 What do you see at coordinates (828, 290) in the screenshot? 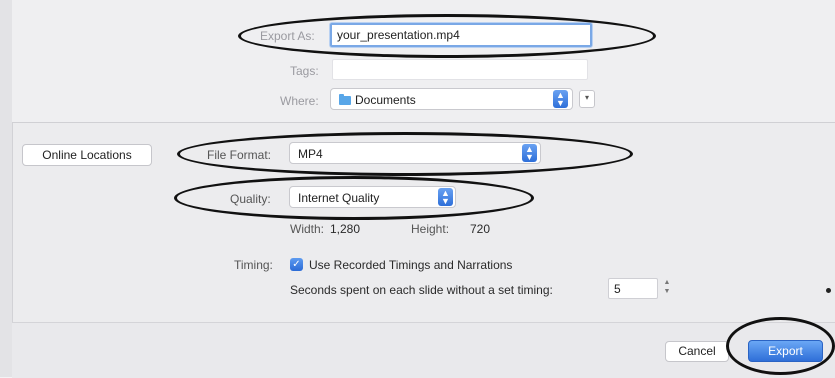
I see `dot-marker` at bounding box center [828, 290].